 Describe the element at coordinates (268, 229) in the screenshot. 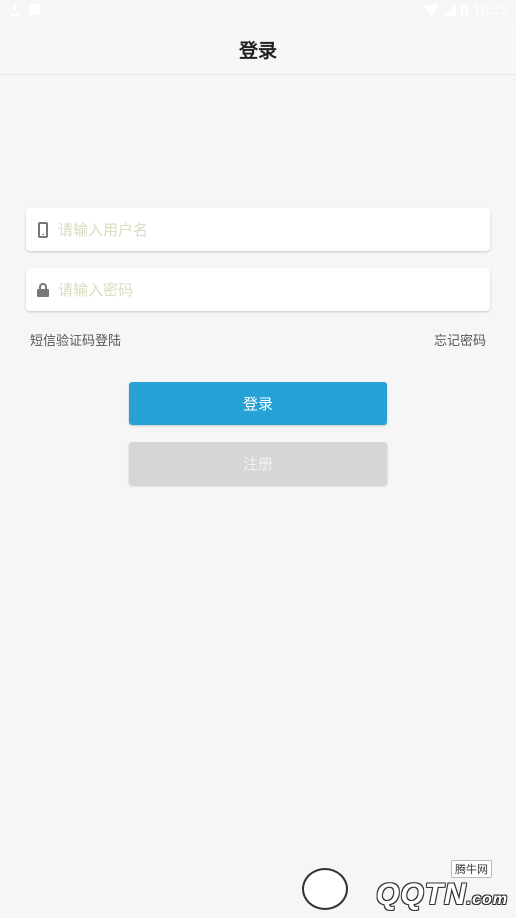

I see `username-input` at that location.